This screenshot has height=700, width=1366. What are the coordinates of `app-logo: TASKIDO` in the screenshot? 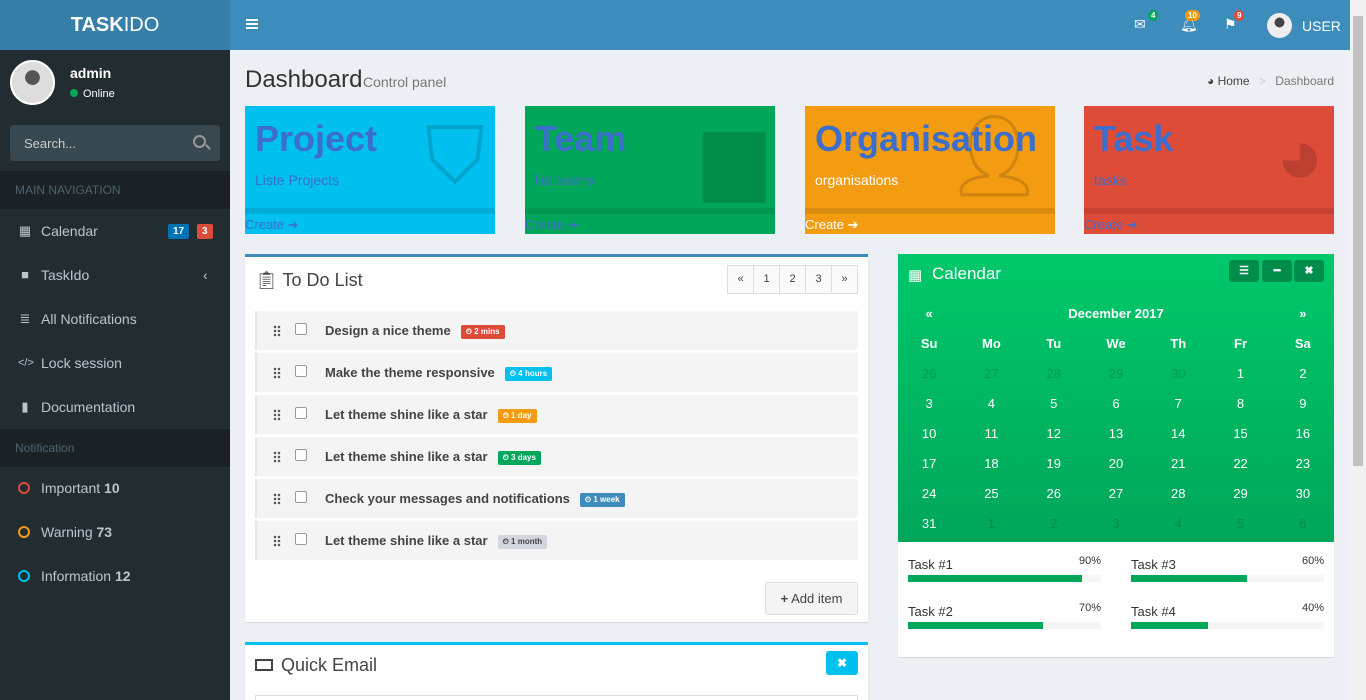 It's located at (115, 25).